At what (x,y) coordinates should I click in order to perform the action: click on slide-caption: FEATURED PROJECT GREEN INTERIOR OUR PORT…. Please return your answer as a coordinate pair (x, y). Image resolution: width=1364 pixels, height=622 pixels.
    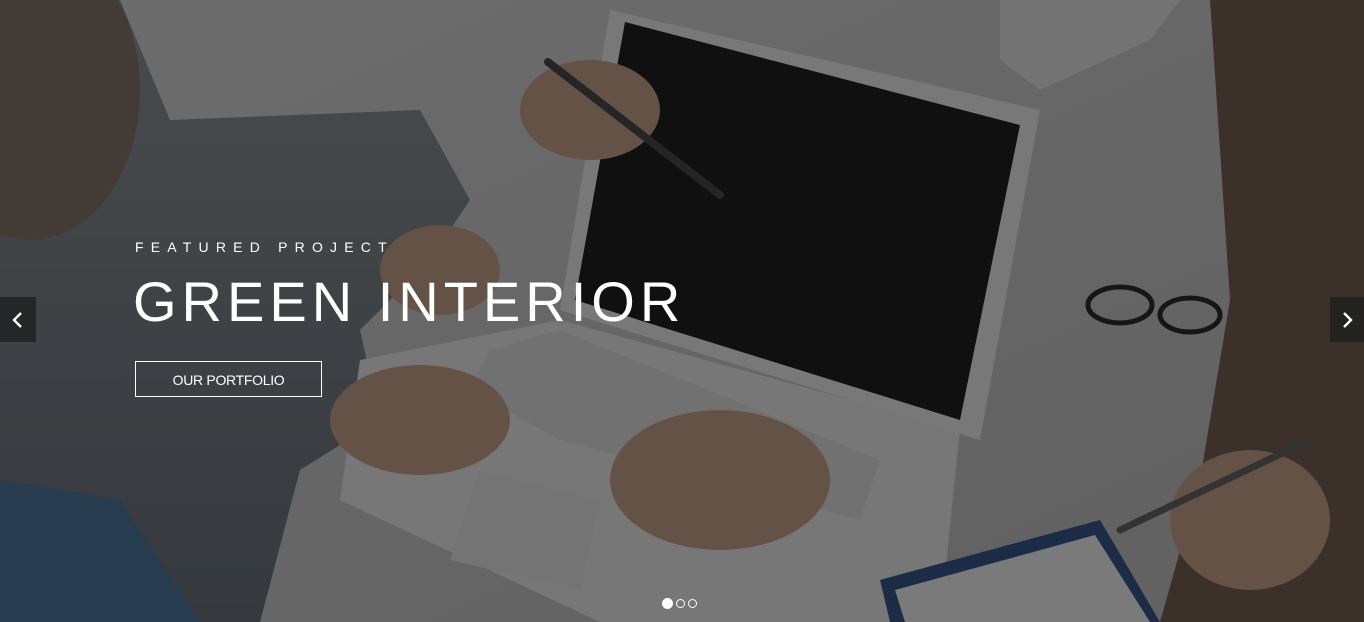
    Looking at the image, I should click on (409, 317).